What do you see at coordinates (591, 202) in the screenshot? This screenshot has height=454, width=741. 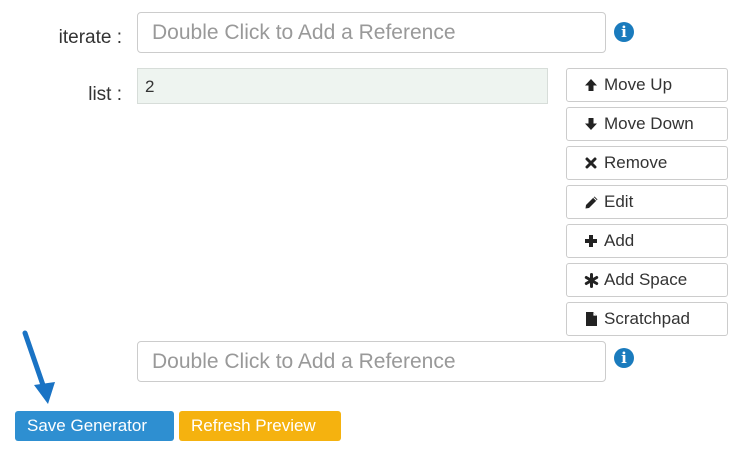 I see `pencil-icon` at bounding box center [591, 202].